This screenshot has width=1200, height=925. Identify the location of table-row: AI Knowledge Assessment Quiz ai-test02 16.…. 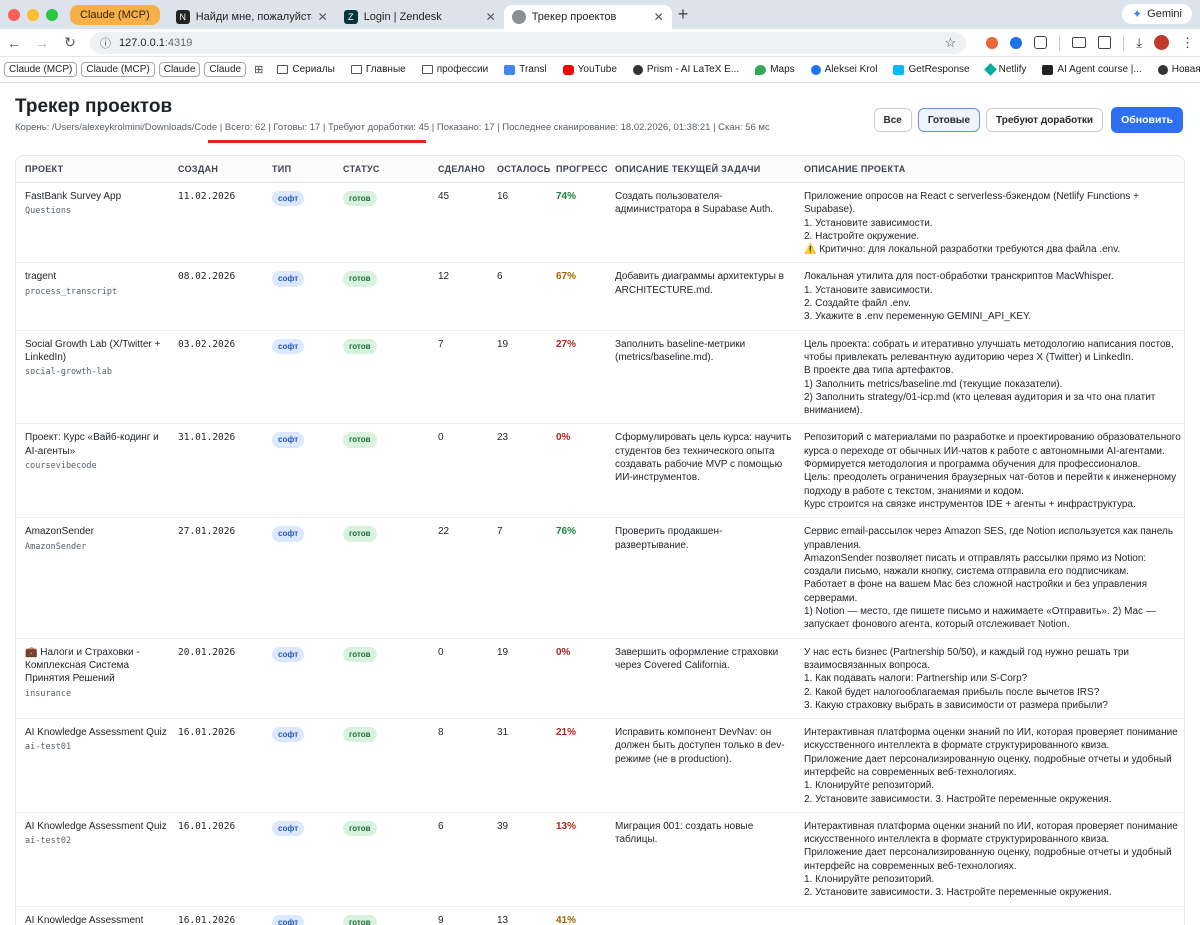
(600, 859).